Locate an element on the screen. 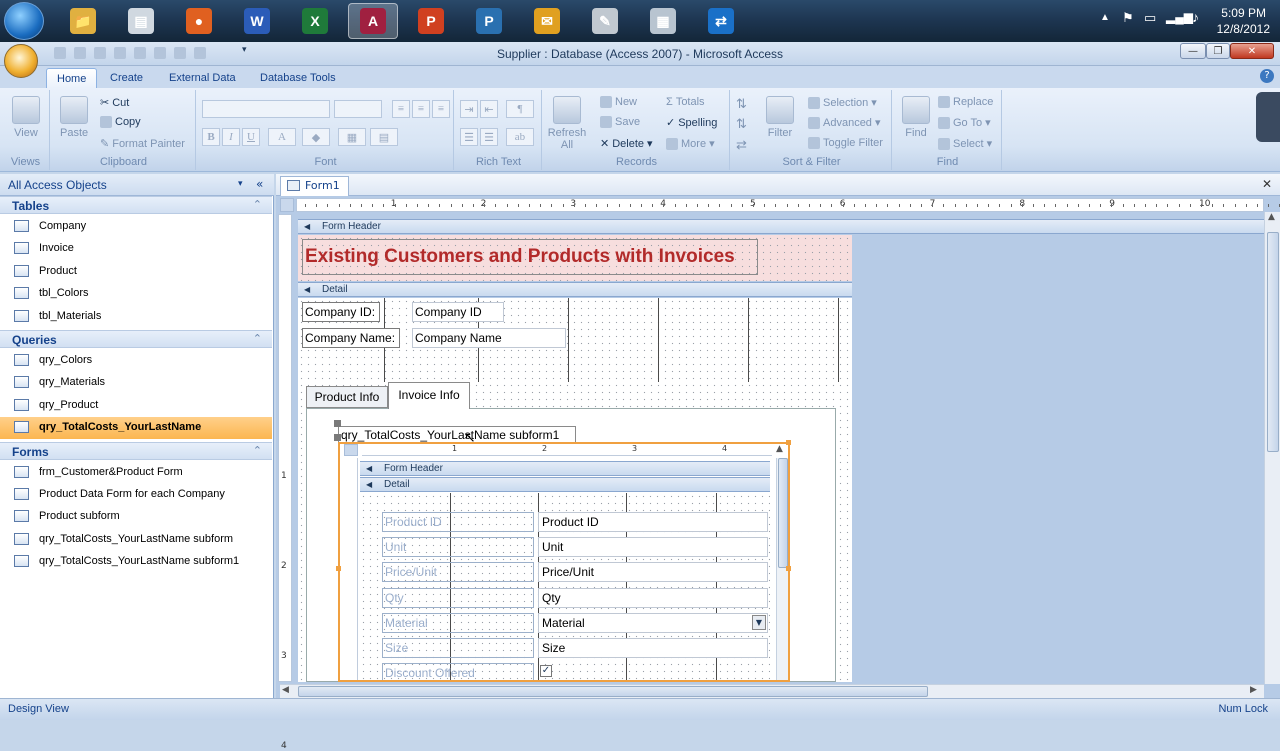 This screenshot has height=751, width=1280. bullets-icon: ☰ is located at coordinates (489, 137).